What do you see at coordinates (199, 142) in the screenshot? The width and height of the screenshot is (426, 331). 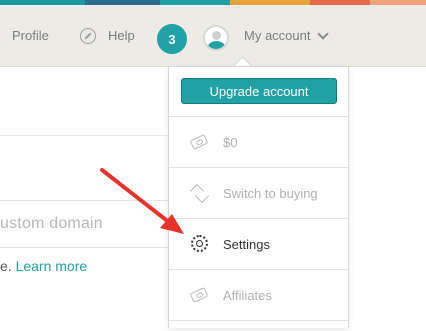 I see `money-icon` at bounding box center [199, 142].